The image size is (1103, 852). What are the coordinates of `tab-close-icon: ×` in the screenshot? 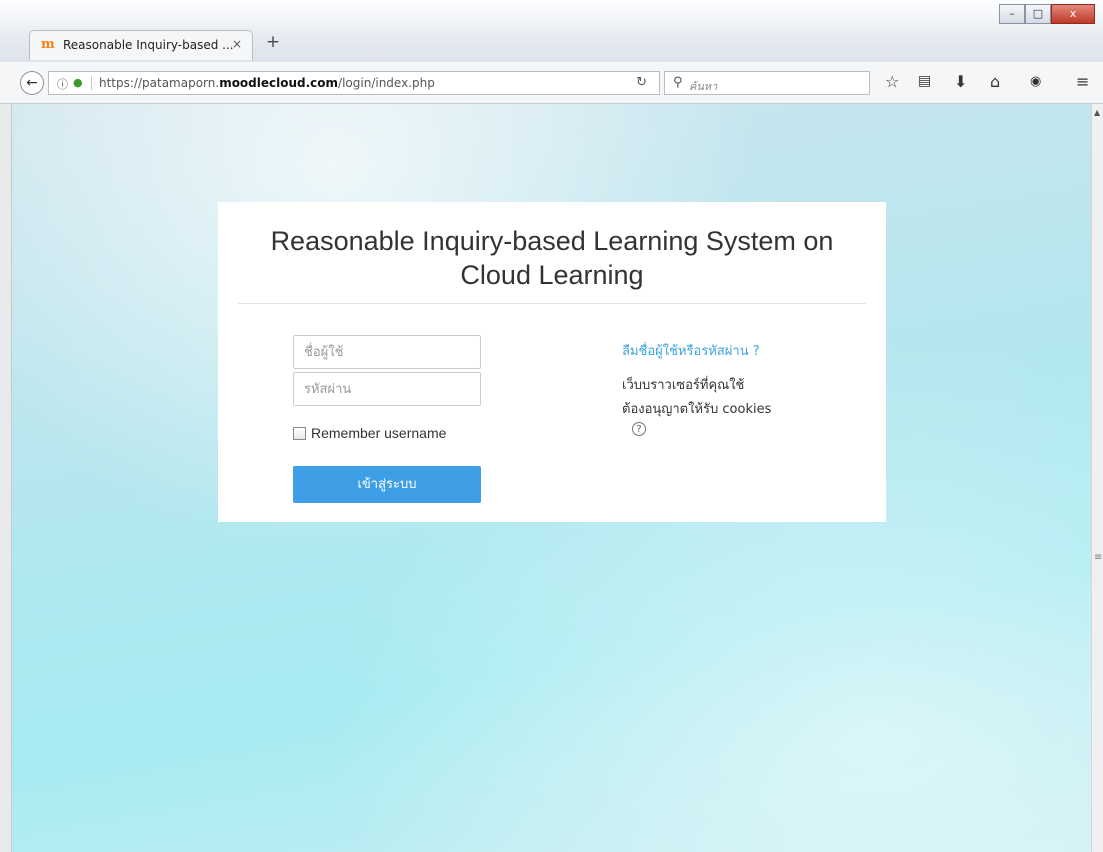 It's located at (237, 44).